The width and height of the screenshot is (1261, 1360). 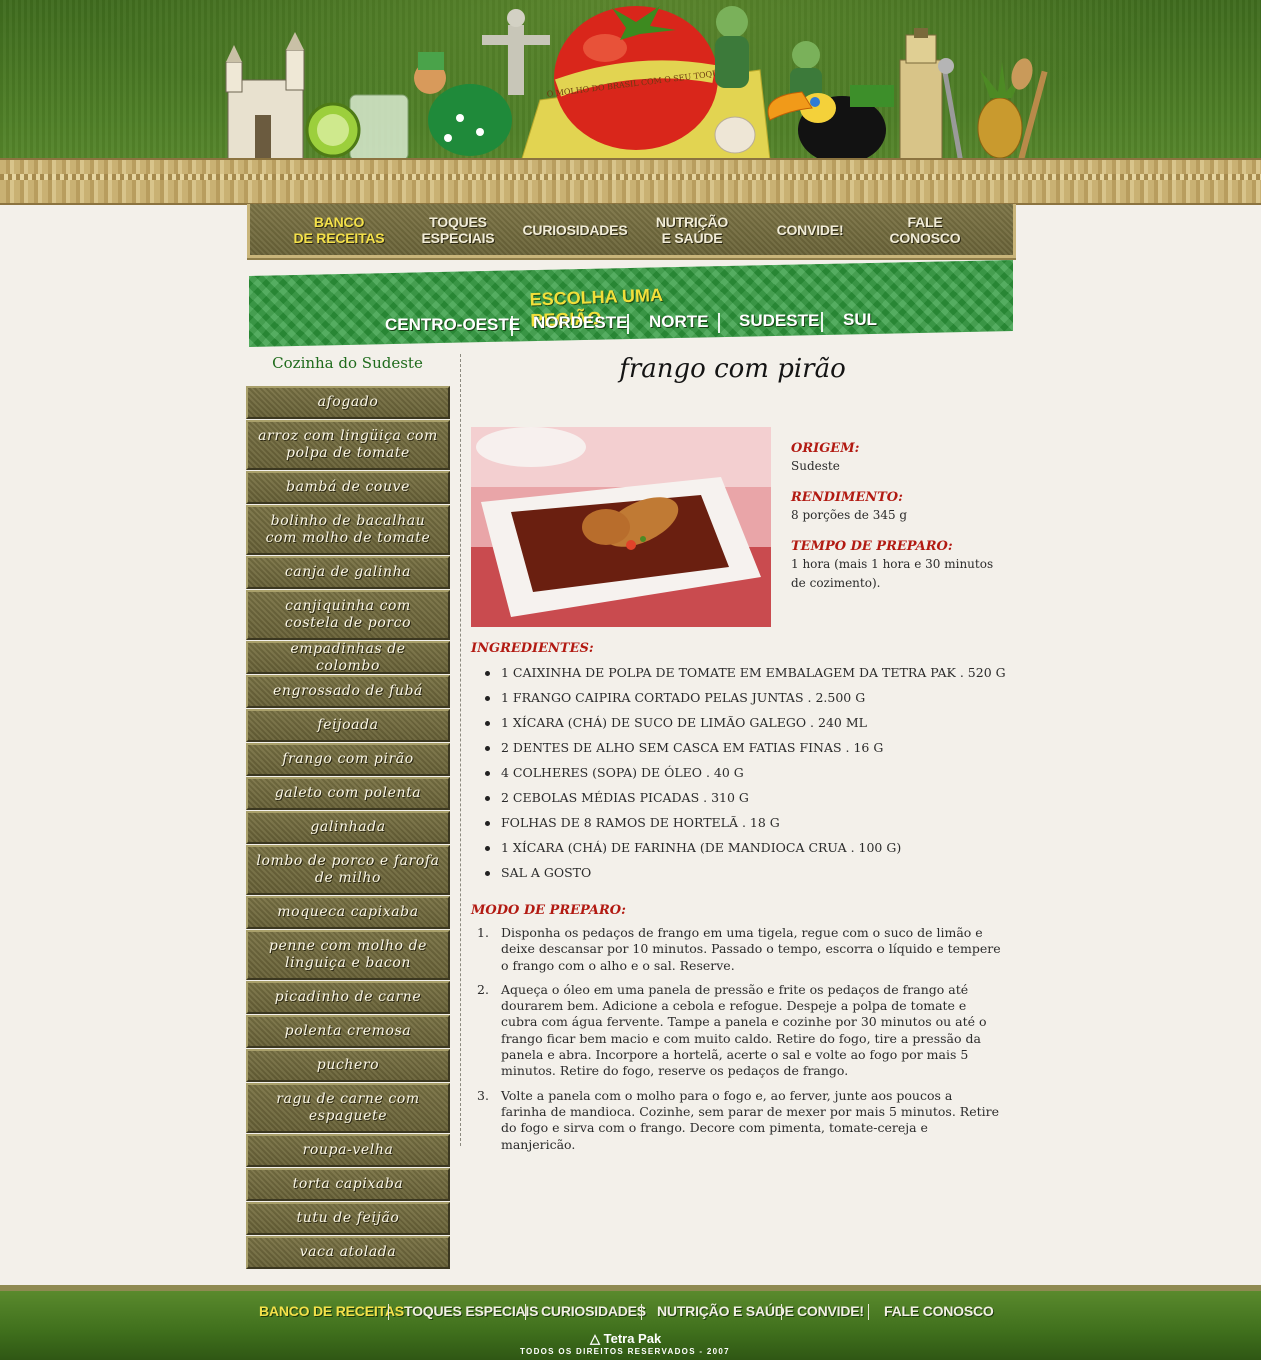 What do you see at coordinates (348, 725) in the screenshot?
I see `recipe-link-feijoada: feijoada` at bounding box center [348, 725].